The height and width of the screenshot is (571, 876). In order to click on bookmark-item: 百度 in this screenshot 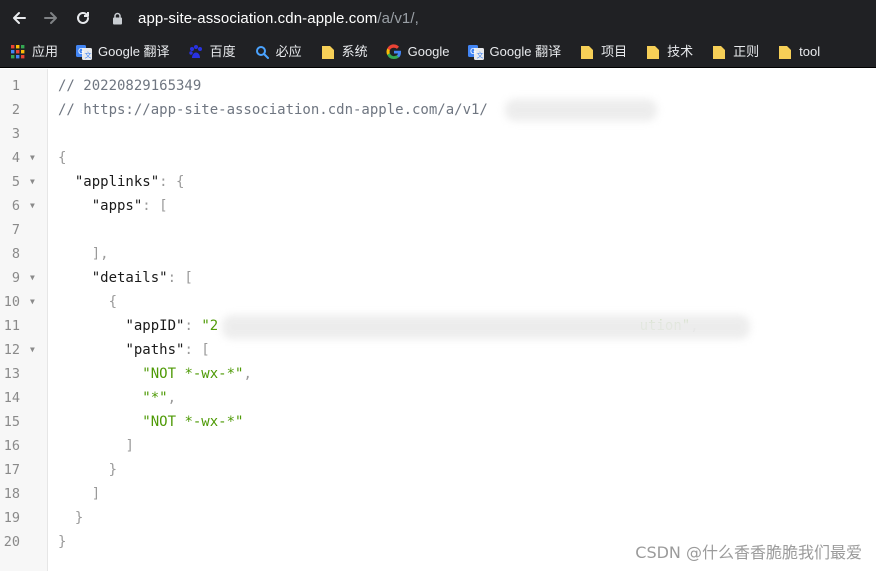, I will do `click(212, 52)`.